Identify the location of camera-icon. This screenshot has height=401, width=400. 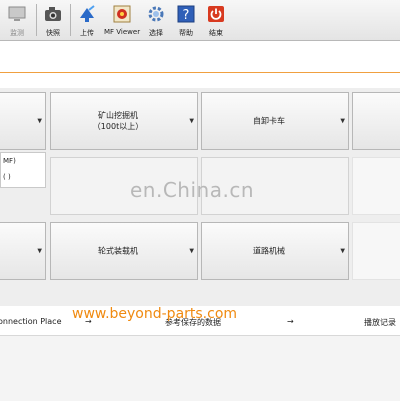
(53, 14).